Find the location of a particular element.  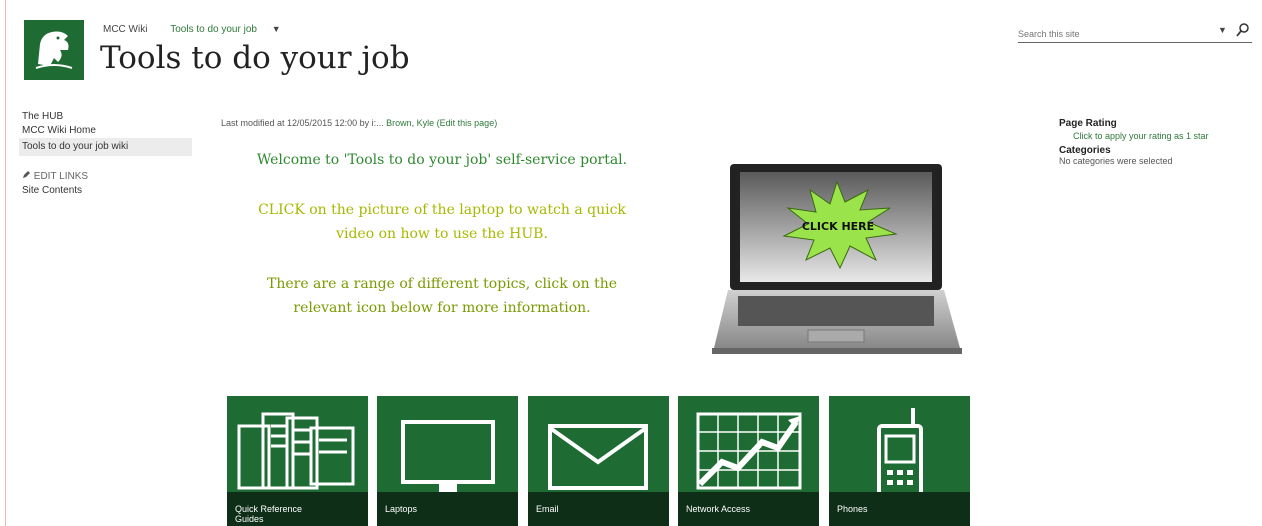

edit-links-label: EDIT LINKS is located at coordinates (61, 176).